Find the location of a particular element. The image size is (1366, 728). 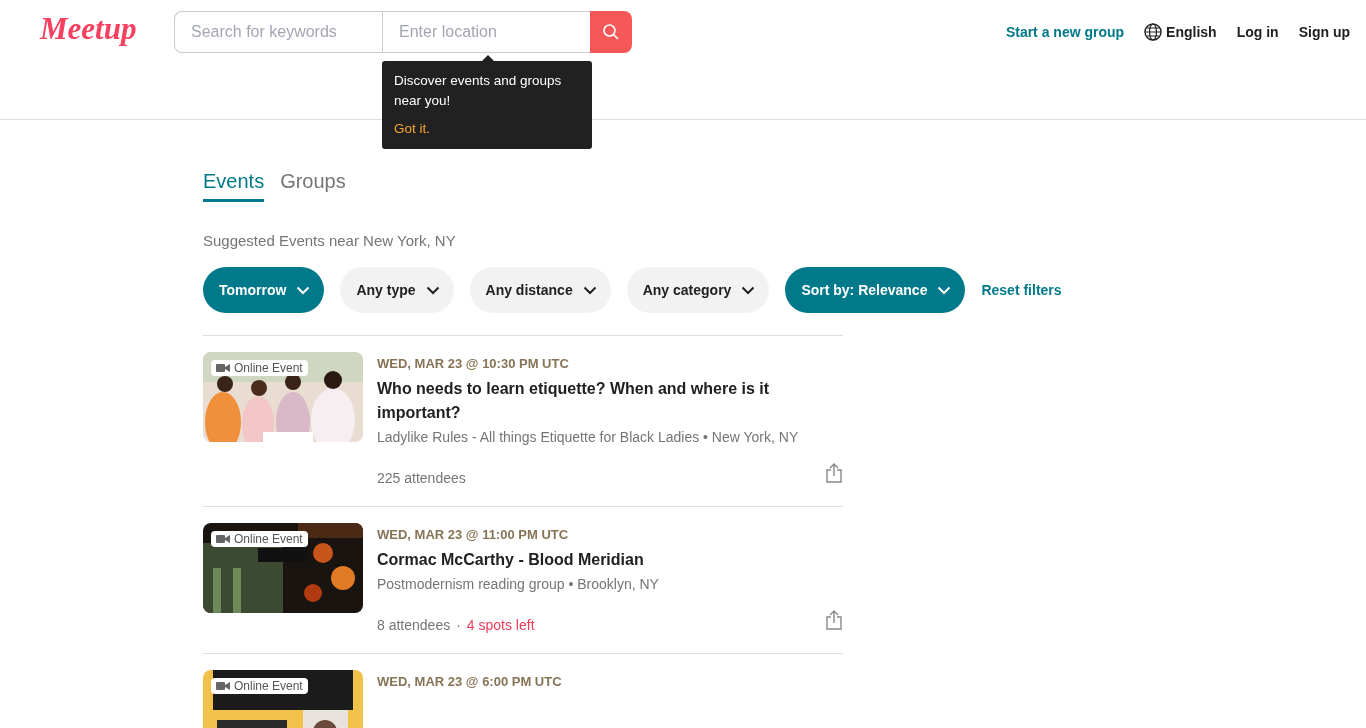

nav-link: Sign up is located at coordinates (1324, 32).